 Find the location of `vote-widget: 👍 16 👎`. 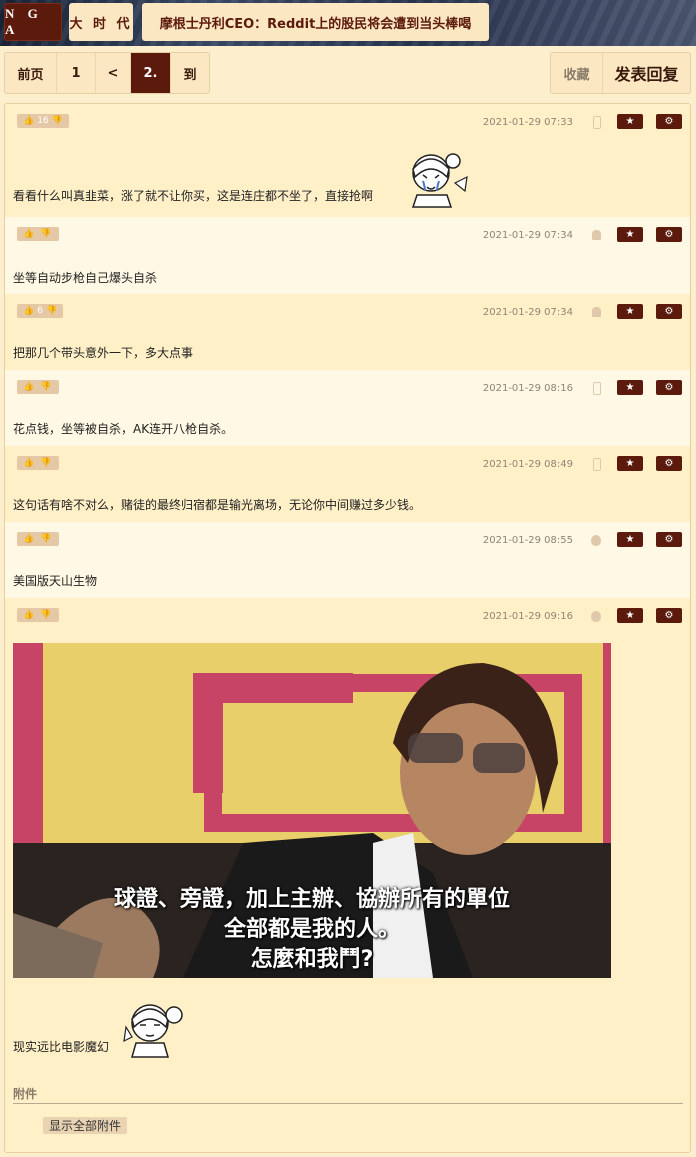

vote-widget: 👍 16 👎 is located at coordinates (43, 121).